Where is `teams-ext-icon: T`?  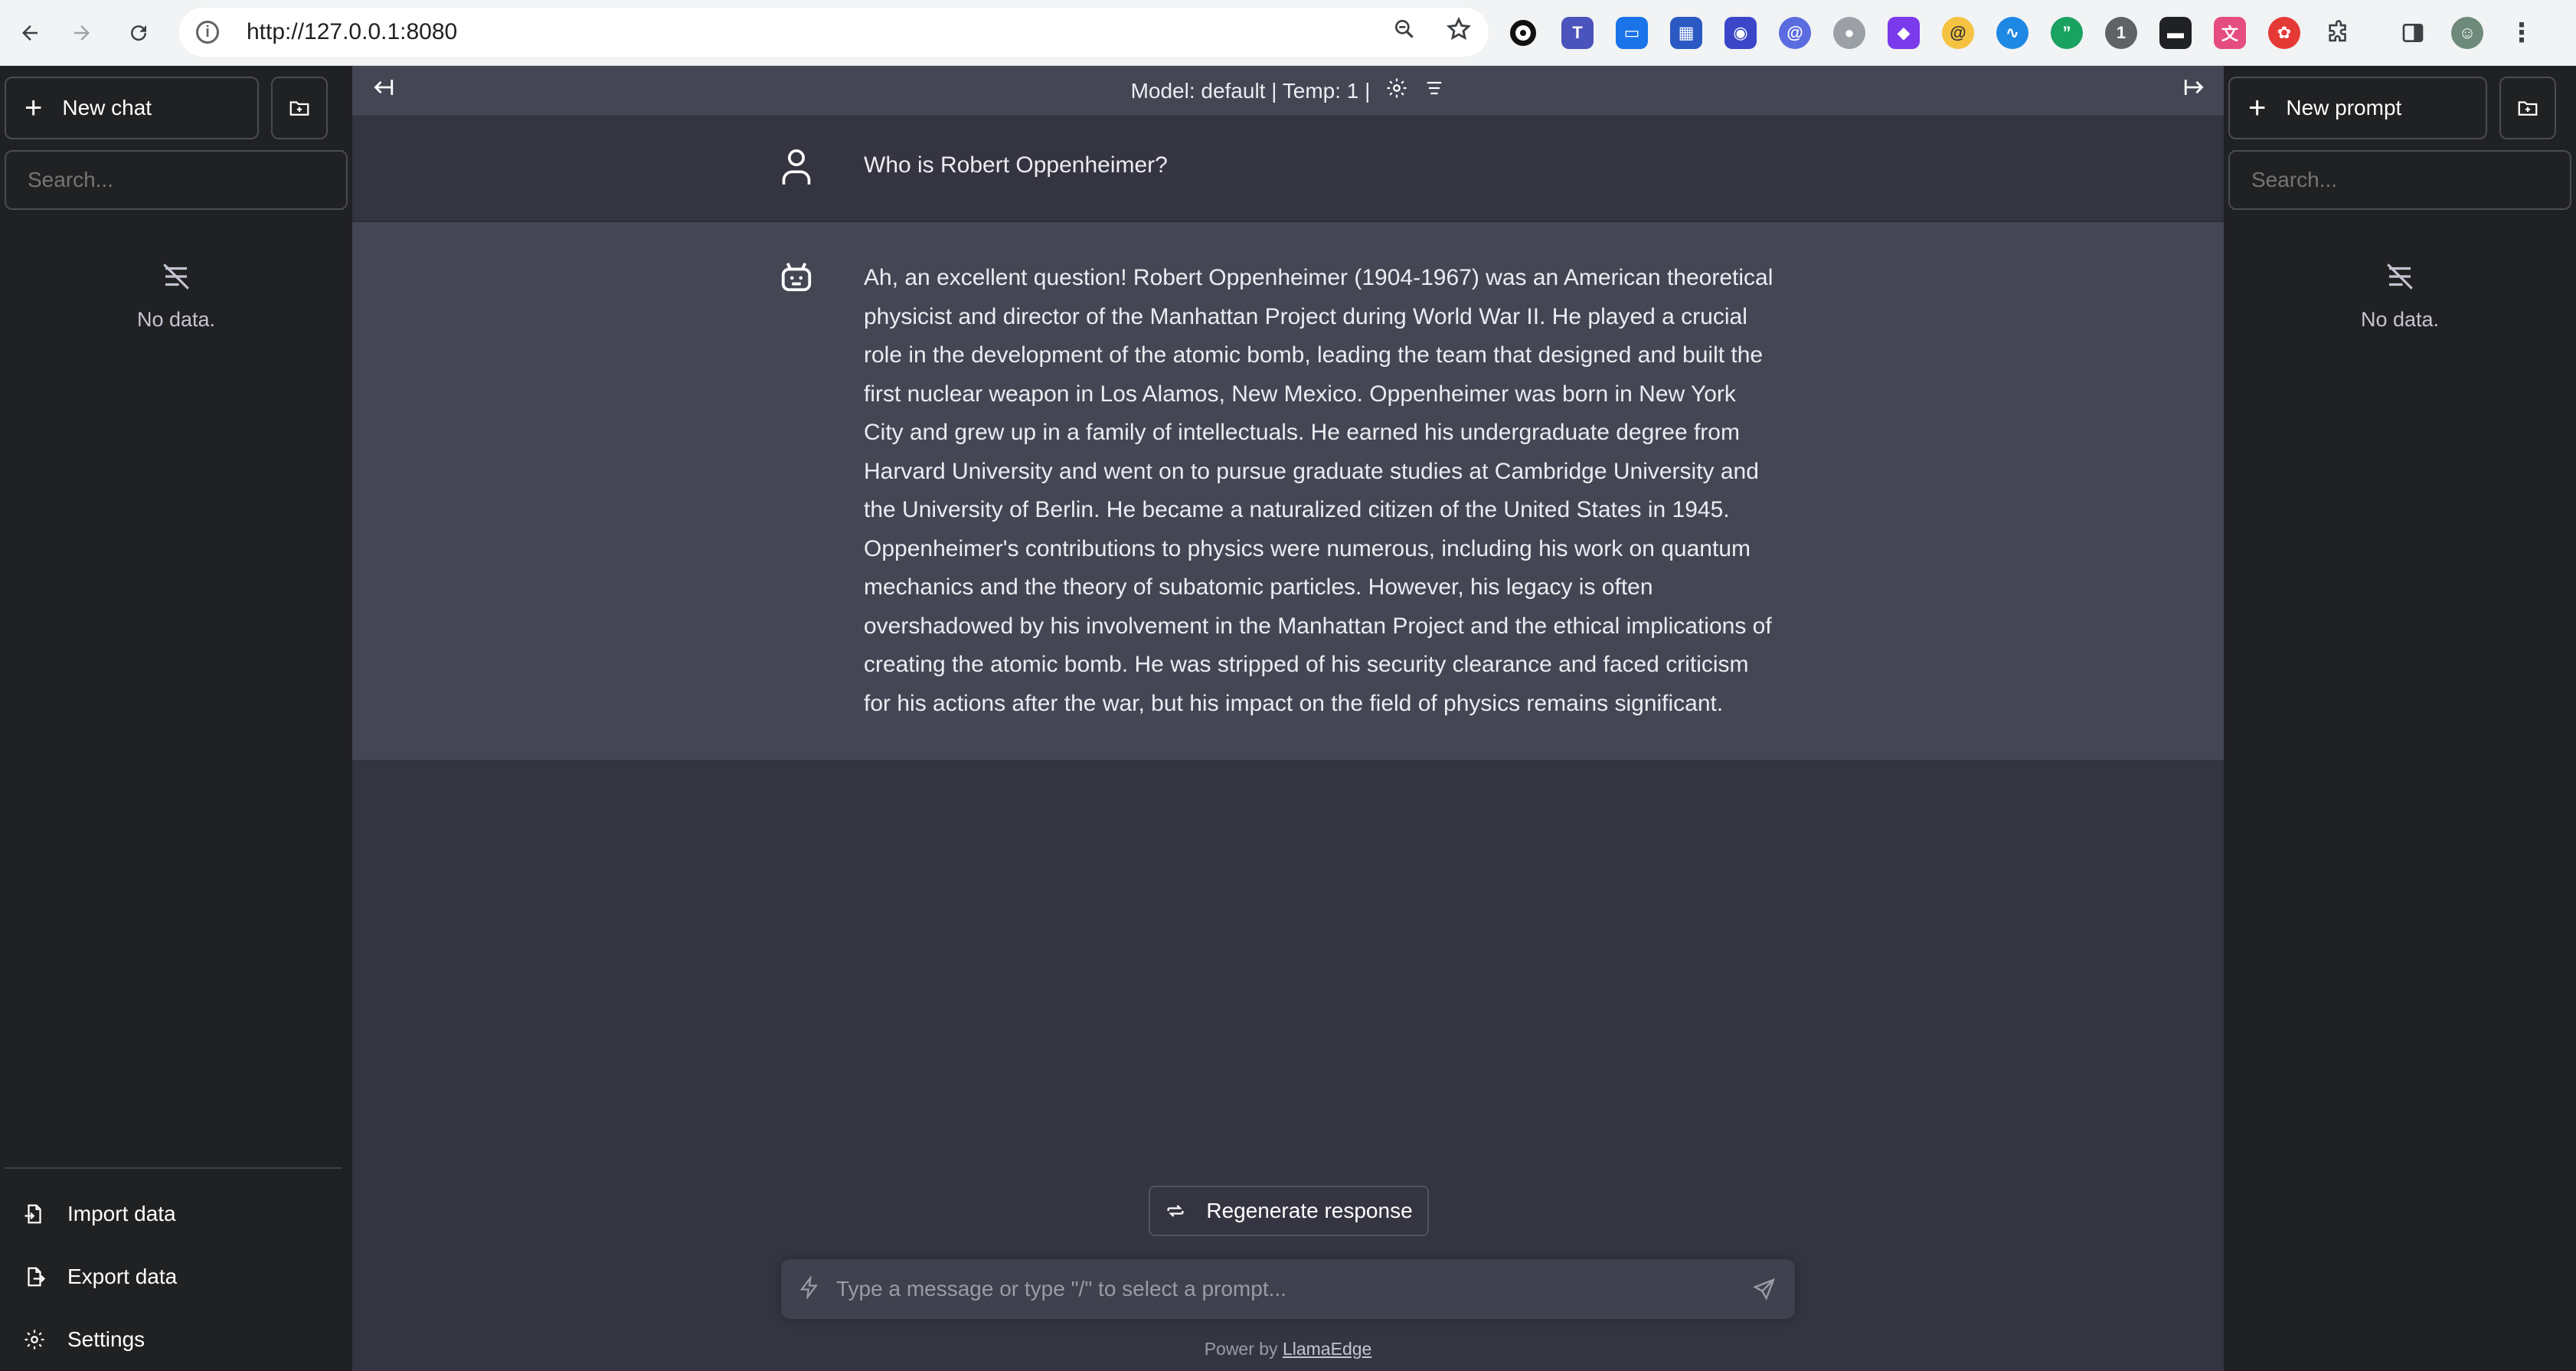 teams-ext-icon: T is located at coordinates (1577, 33).